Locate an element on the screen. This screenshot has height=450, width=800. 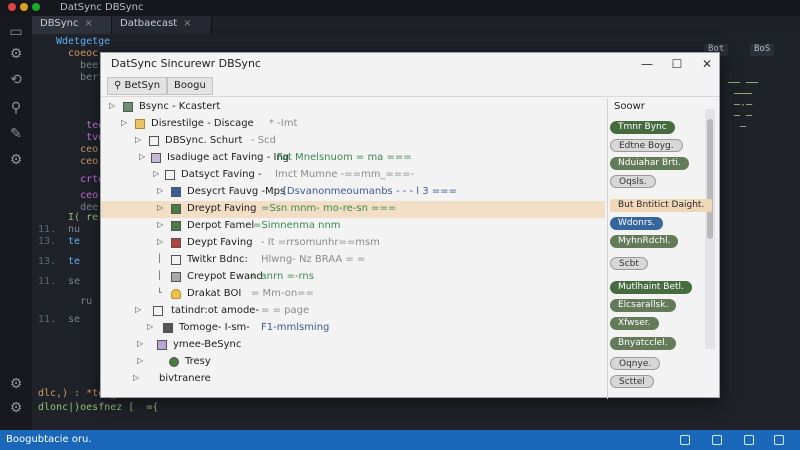
tree-row: └ Drakat BOI = Mm-on== is located at coordinates (353, 294).